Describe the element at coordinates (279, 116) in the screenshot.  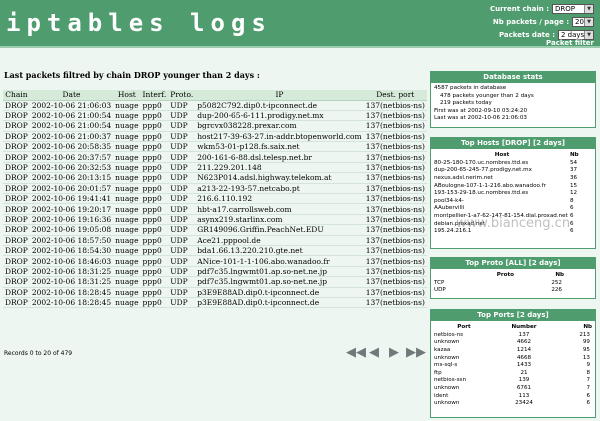
I see `ip-cell: dup-200-65-6-111.prodigy.net.mx` at that location.